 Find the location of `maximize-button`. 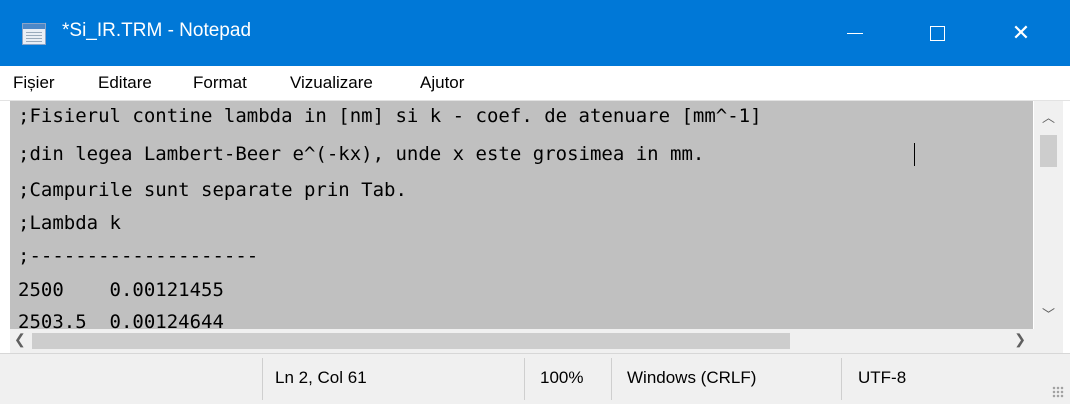

maximize-button is located at coordinates (937, 33).